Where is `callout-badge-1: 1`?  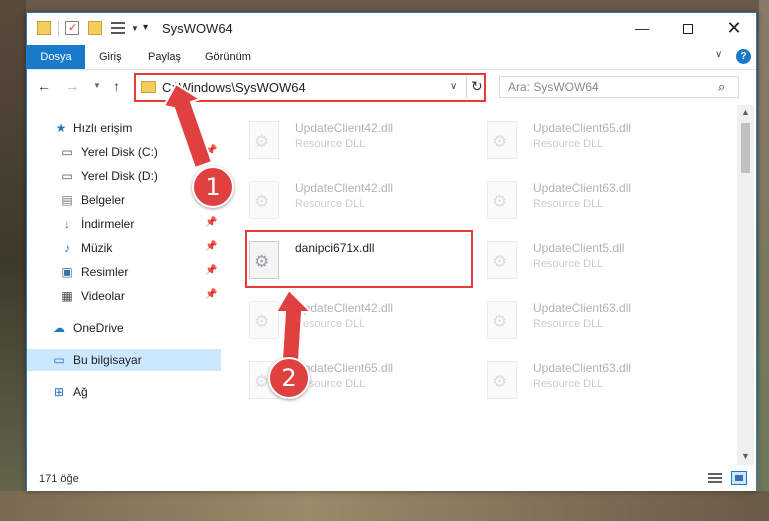
callout-badge-1: 1 is located at coordinates (213, 187).